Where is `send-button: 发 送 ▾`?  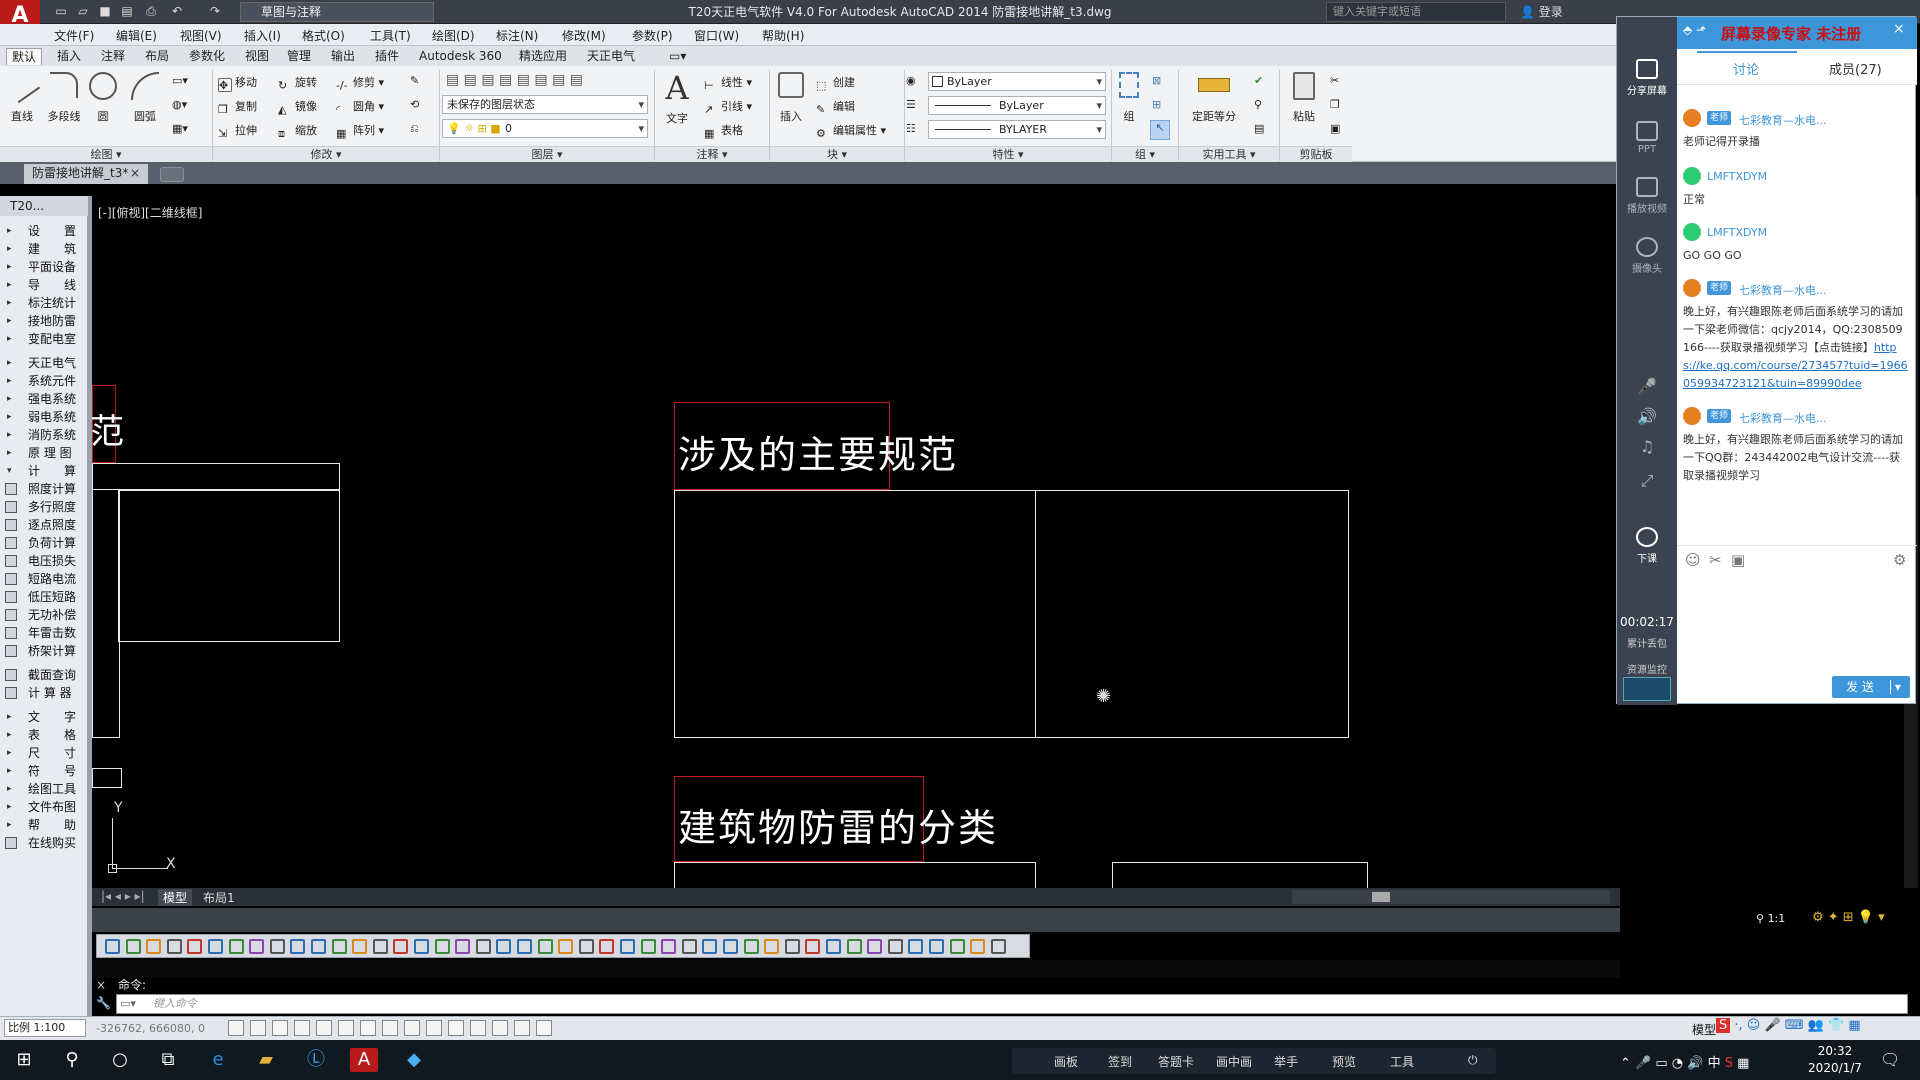
send-button: 发 送 ▾ is located at coordinates (1871, 687).